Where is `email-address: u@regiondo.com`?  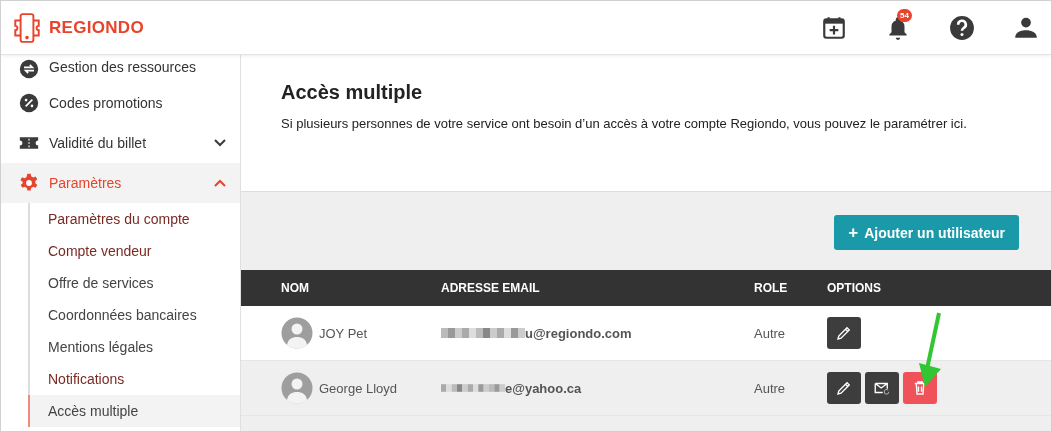 email-address: u@regiondo.com is located at coordinates (578, 333).